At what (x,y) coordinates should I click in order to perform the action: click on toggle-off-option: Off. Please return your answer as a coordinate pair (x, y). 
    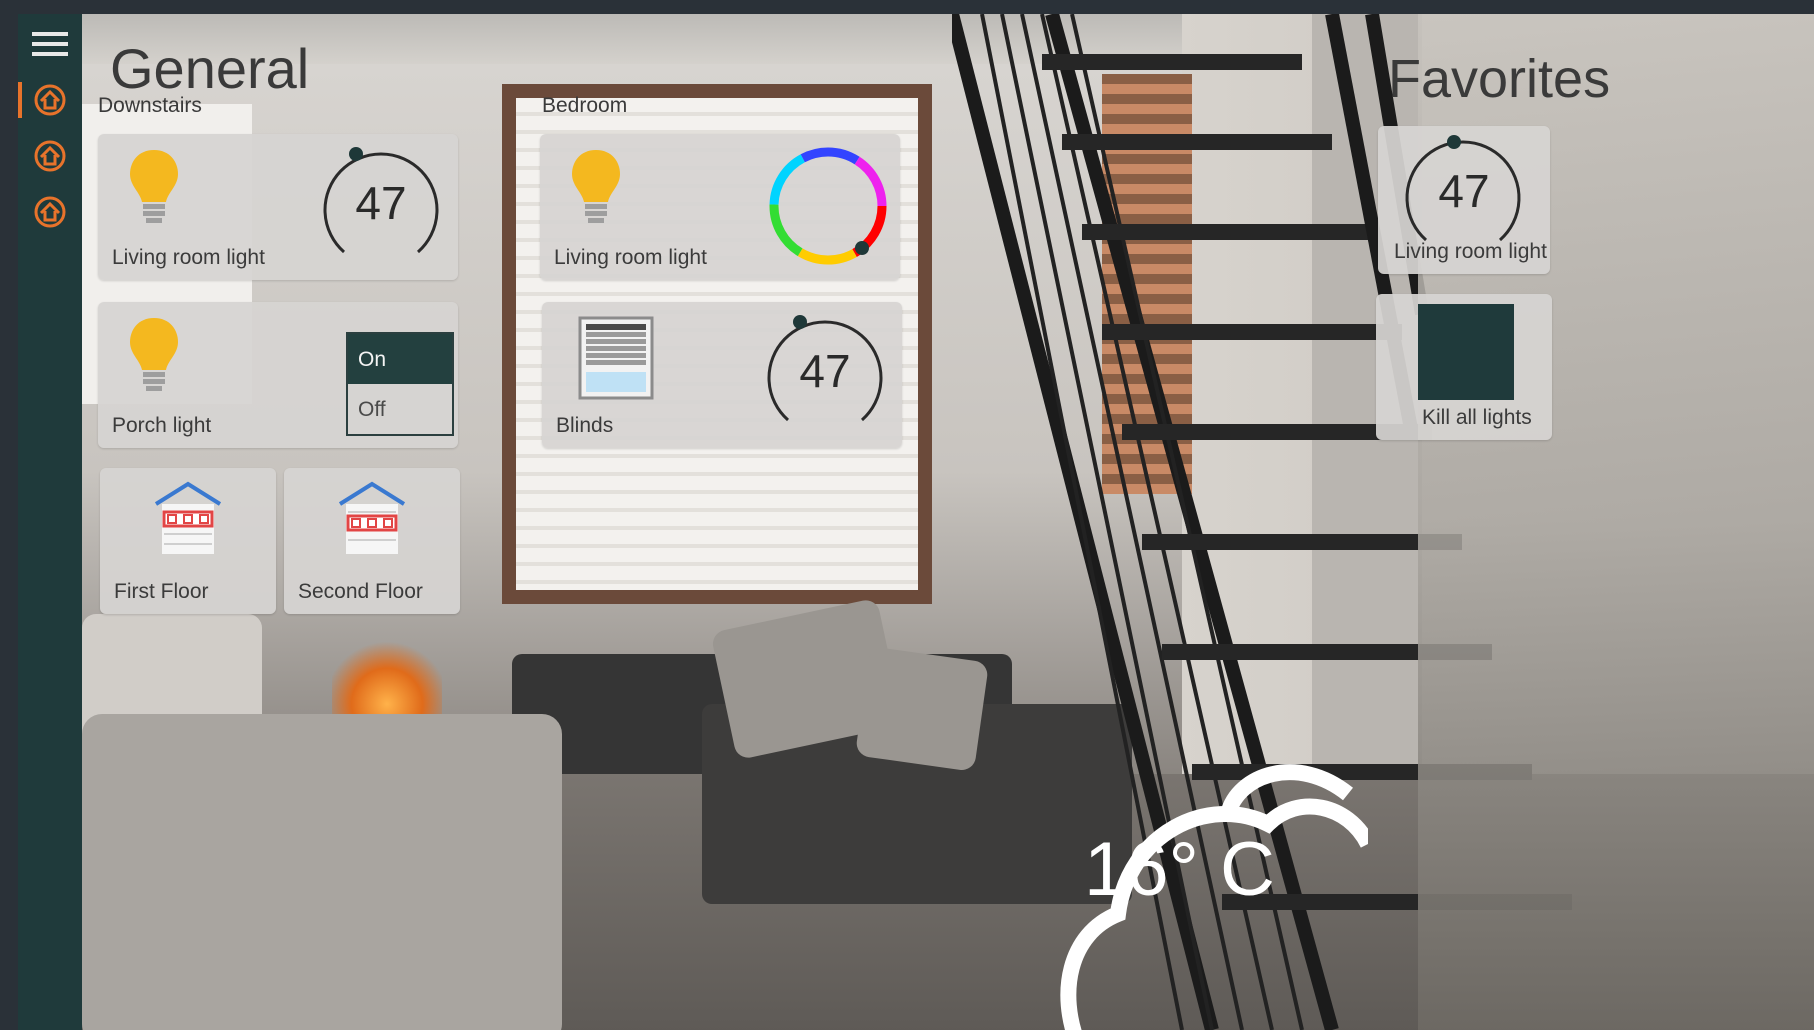
    Looking at the image, I should click on (400, 409).